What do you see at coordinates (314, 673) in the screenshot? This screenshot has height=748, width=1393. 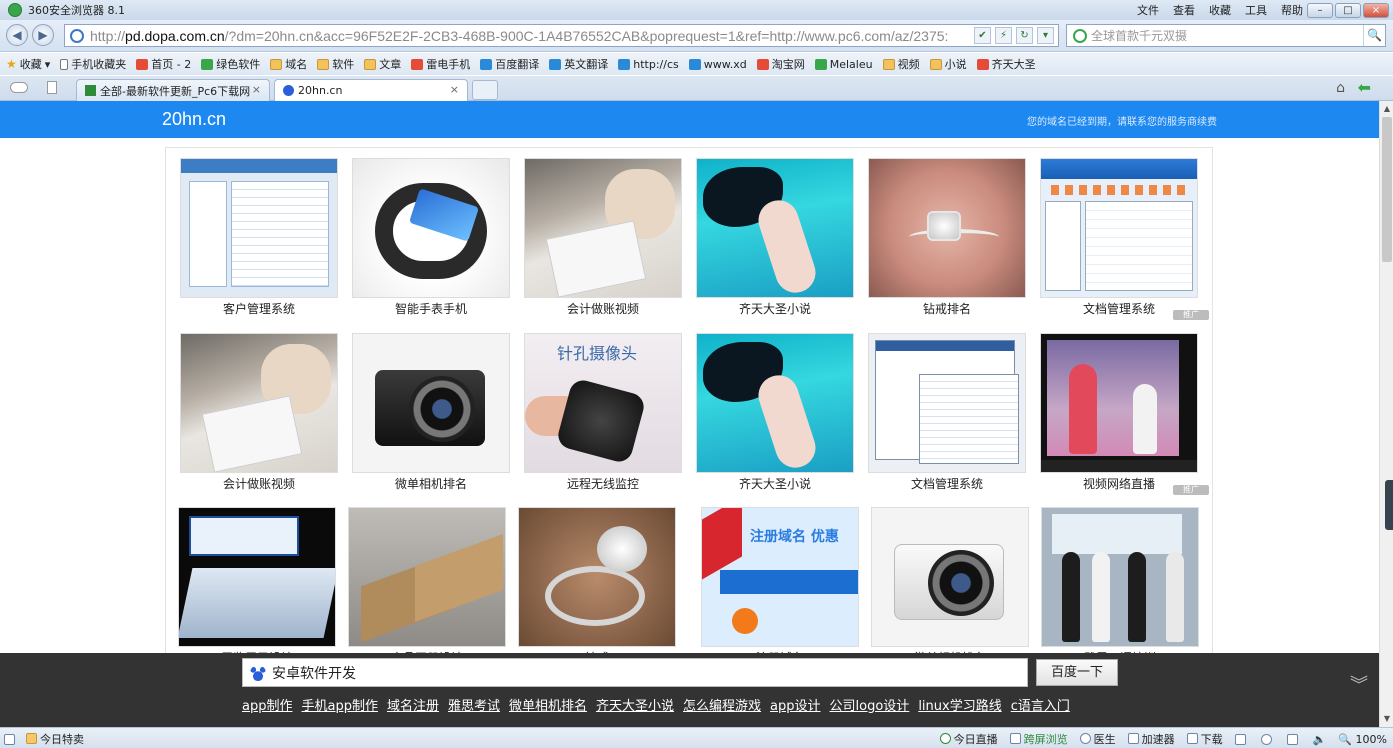 I see `search-query: 安卓软件开发` at bounding box center [314, 673].